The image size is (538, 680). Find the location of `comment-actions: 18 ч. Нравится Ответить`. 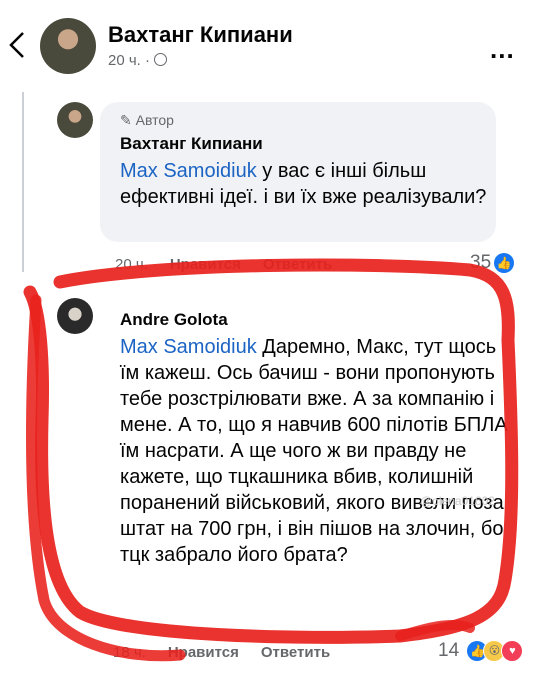

comment-actions: 18 ч. Нравится Ответить is located at coordinates (221, 652).